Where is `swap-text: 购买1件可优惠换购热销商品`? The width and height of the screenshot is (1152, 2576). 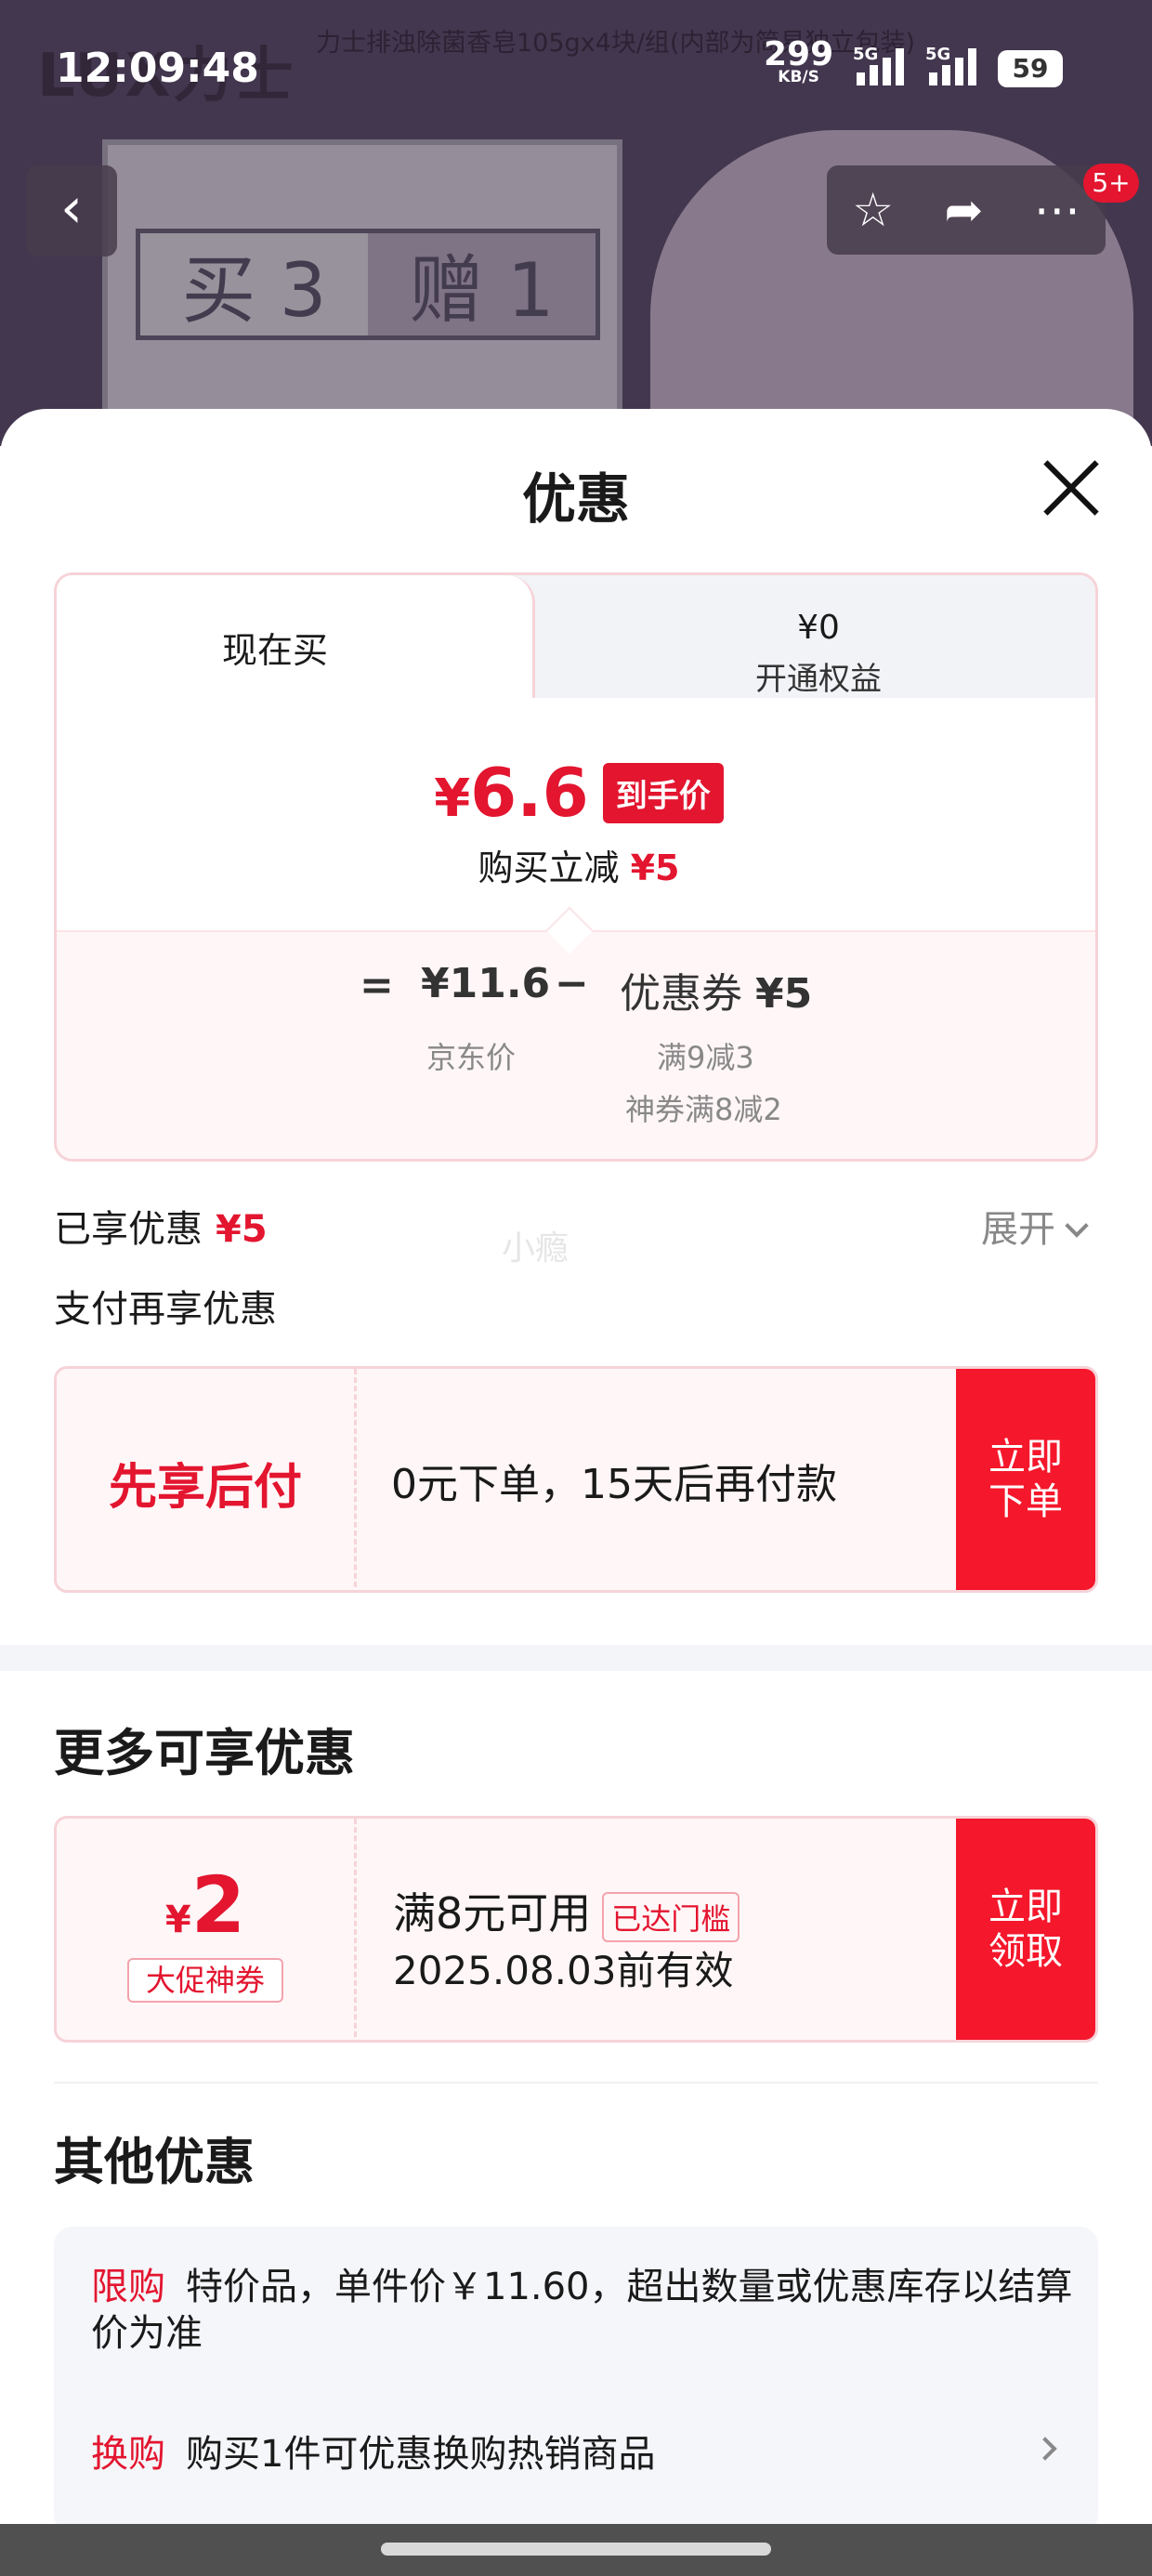 swap-text: 购买1件可优惠换购热销商品 is located at coordinates (421, 2454).